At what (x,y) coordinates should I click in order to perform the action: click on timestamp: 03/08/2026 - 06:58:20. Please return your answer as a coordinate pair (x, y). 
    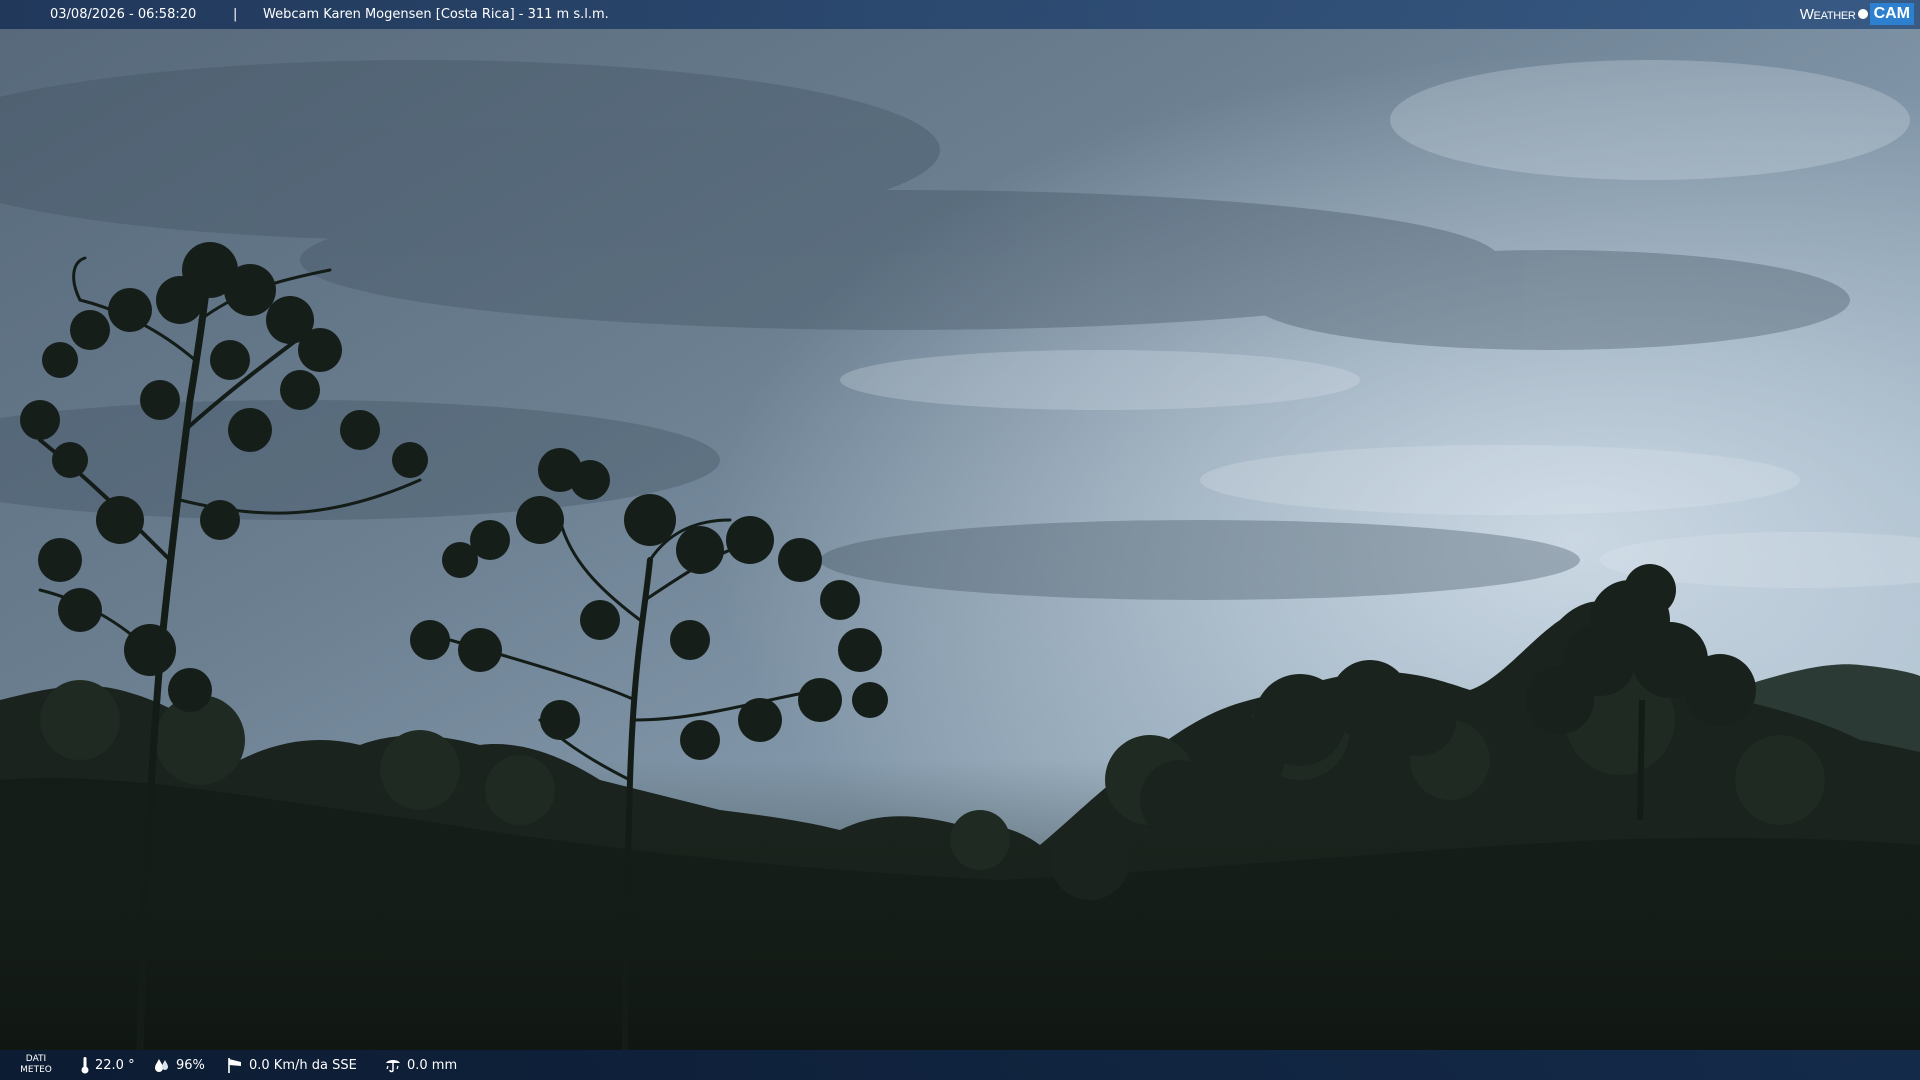
    Looking at the image, I should click on (123, 14).